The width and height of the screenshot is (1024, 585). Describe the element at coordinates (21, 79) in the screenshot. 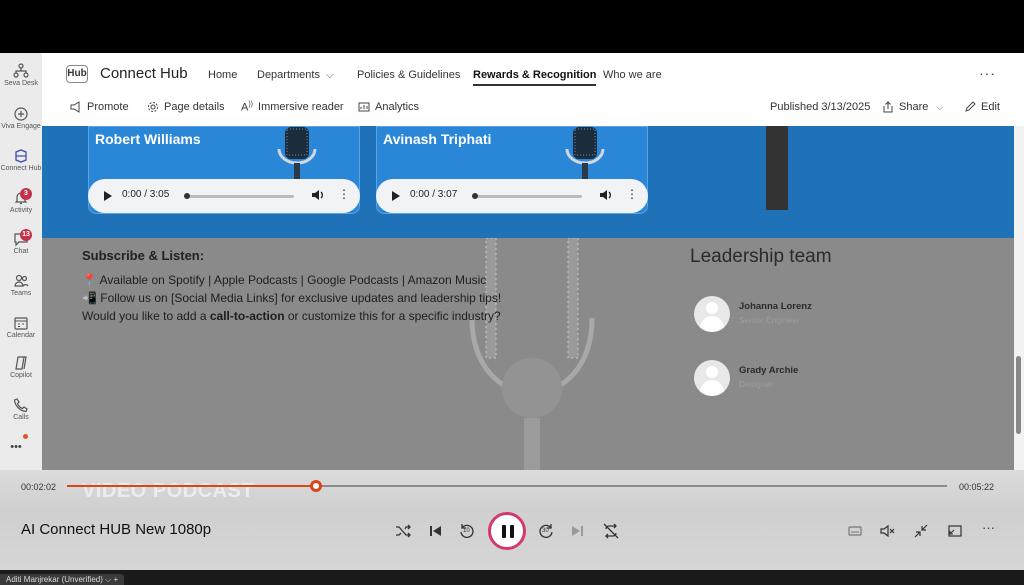

I see `rail-item-seva-desk: Seva Desk` at that location.